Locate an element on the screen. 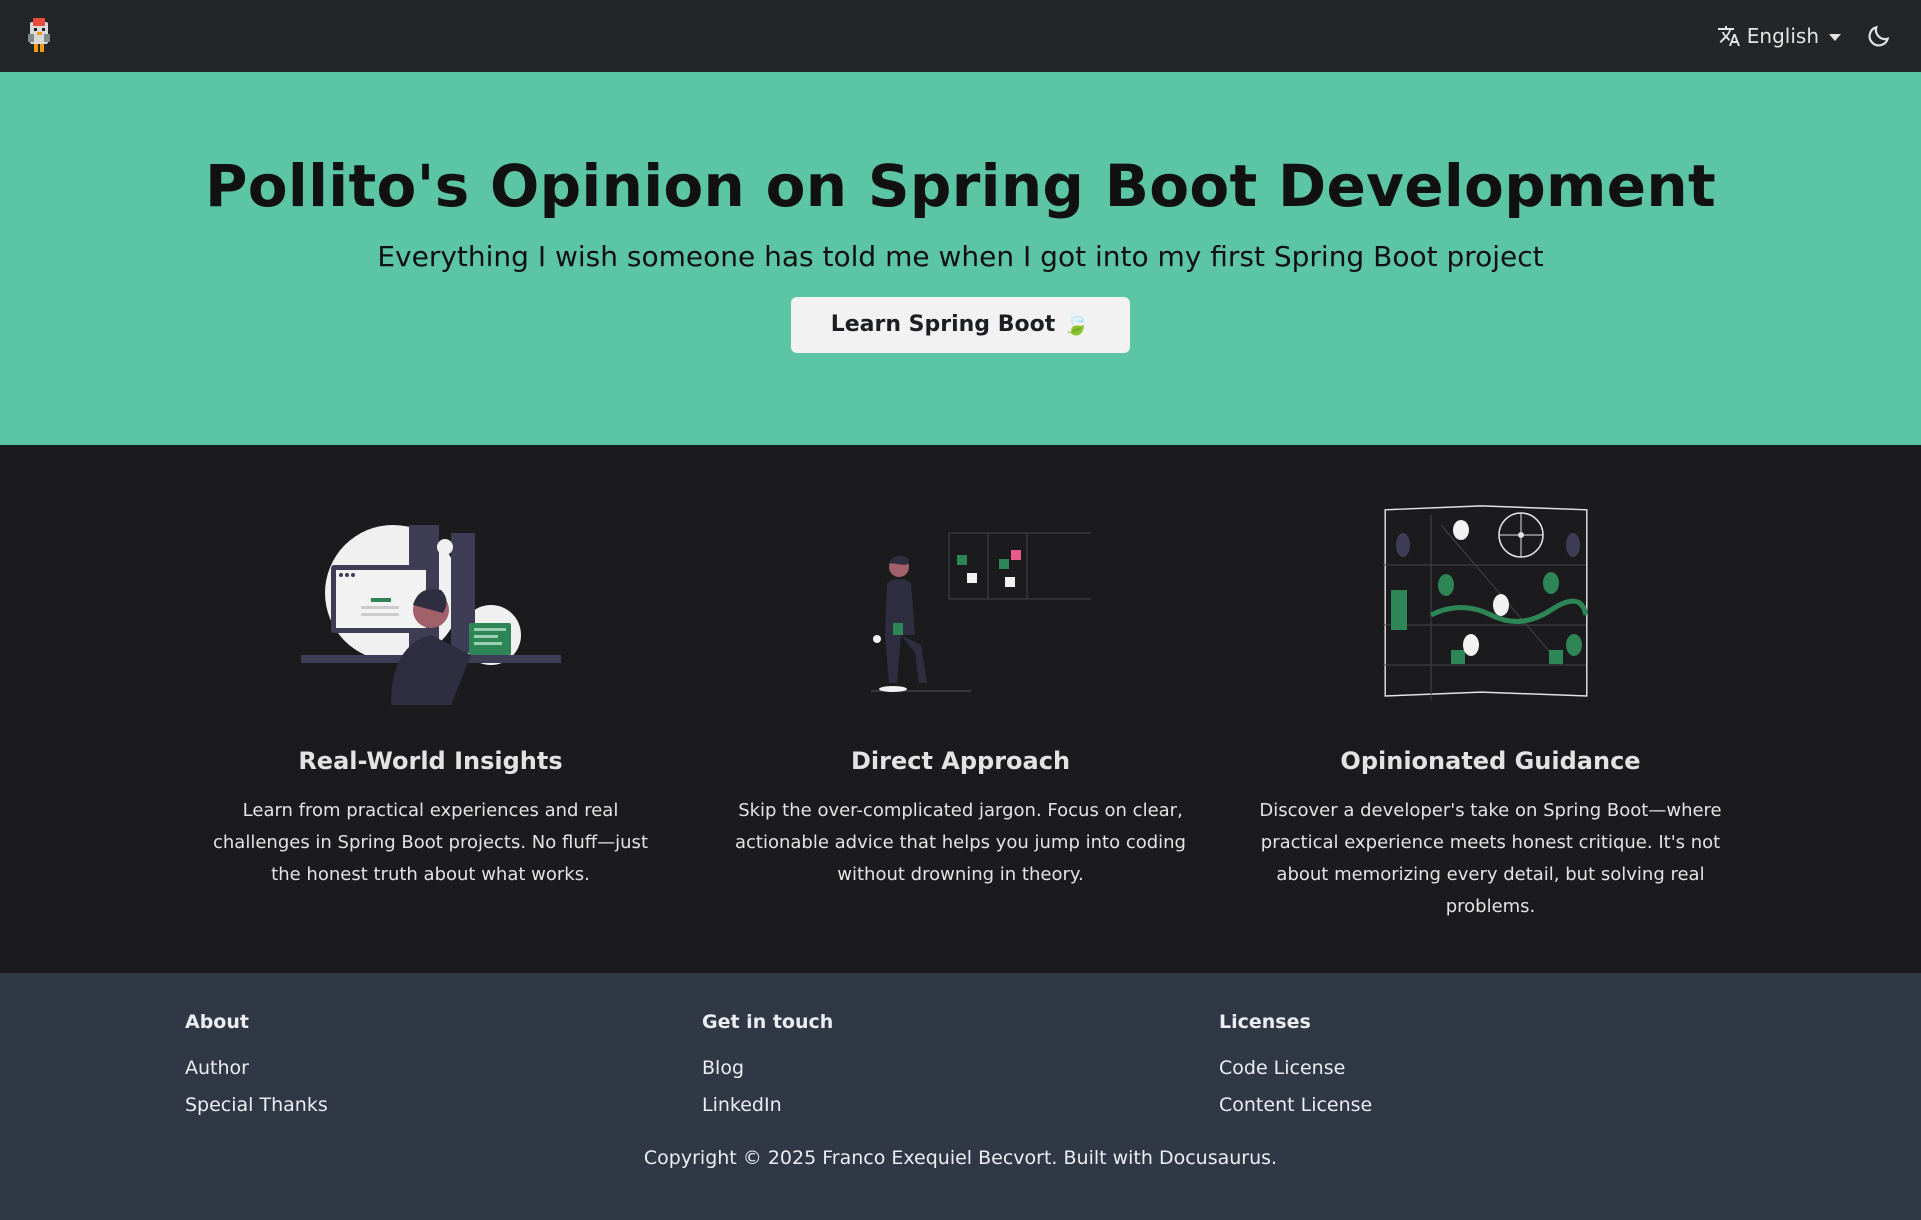  footer-column-licenses: Licenses Code License Content License is located at coordinates (1477, 1071).